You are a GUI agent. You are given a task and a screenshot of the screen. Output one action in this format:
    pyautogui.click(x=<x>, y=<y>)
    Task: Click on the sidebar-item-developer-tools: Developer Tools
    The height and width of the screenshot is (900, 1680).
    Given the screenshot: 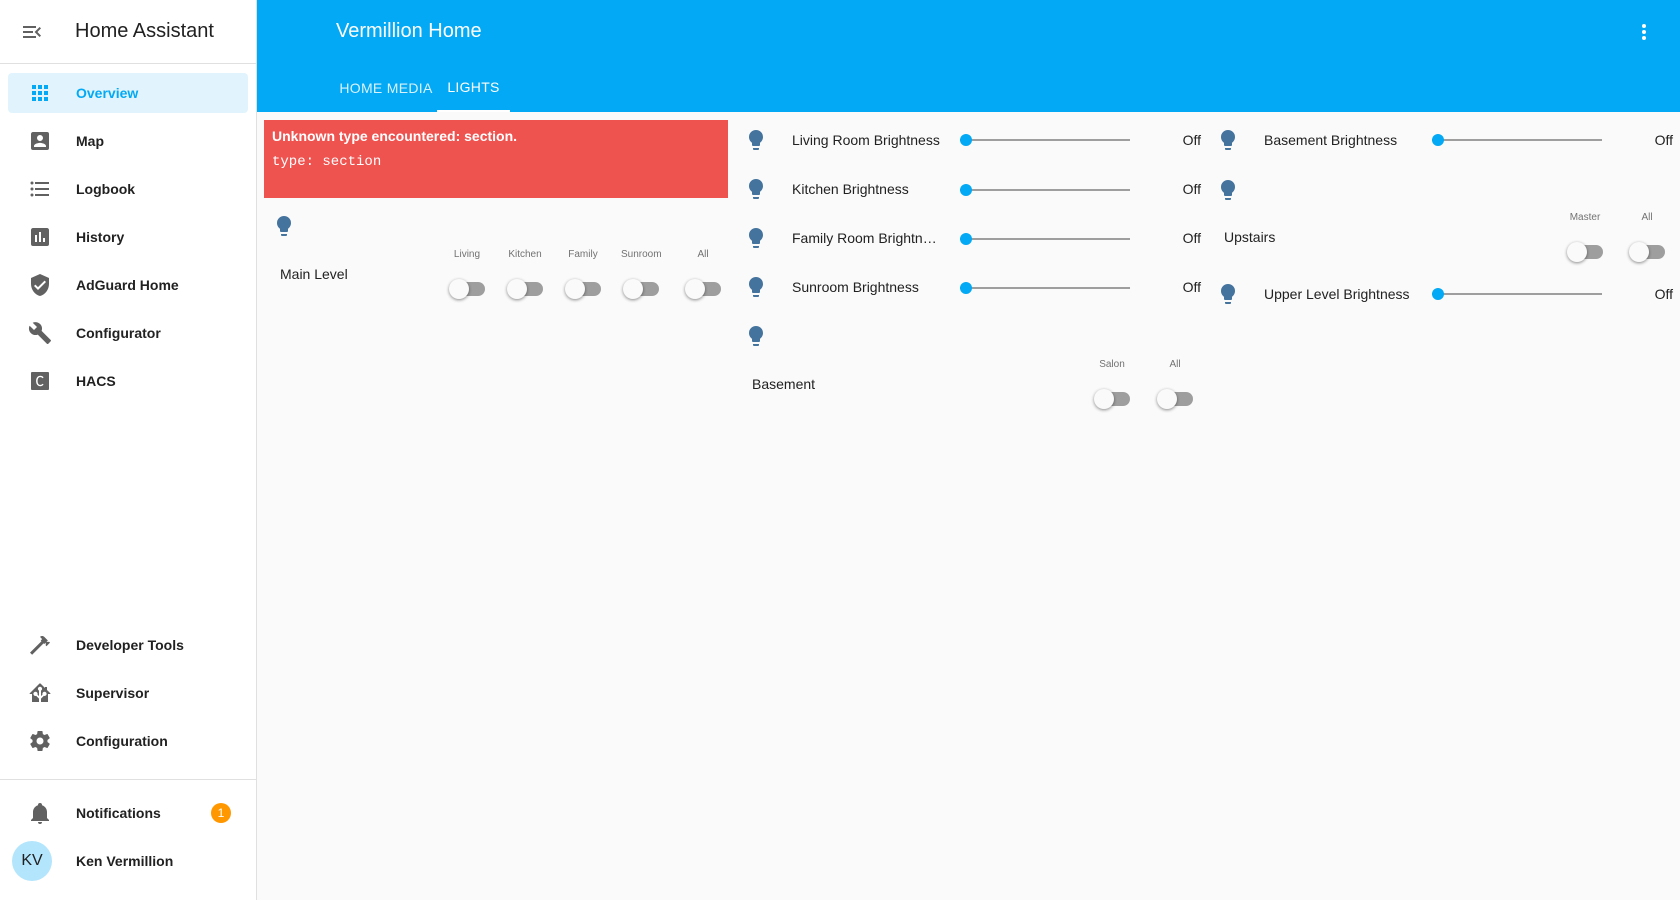 What is the action you would take?
    pyautogui.click(x=128, y=645)
    